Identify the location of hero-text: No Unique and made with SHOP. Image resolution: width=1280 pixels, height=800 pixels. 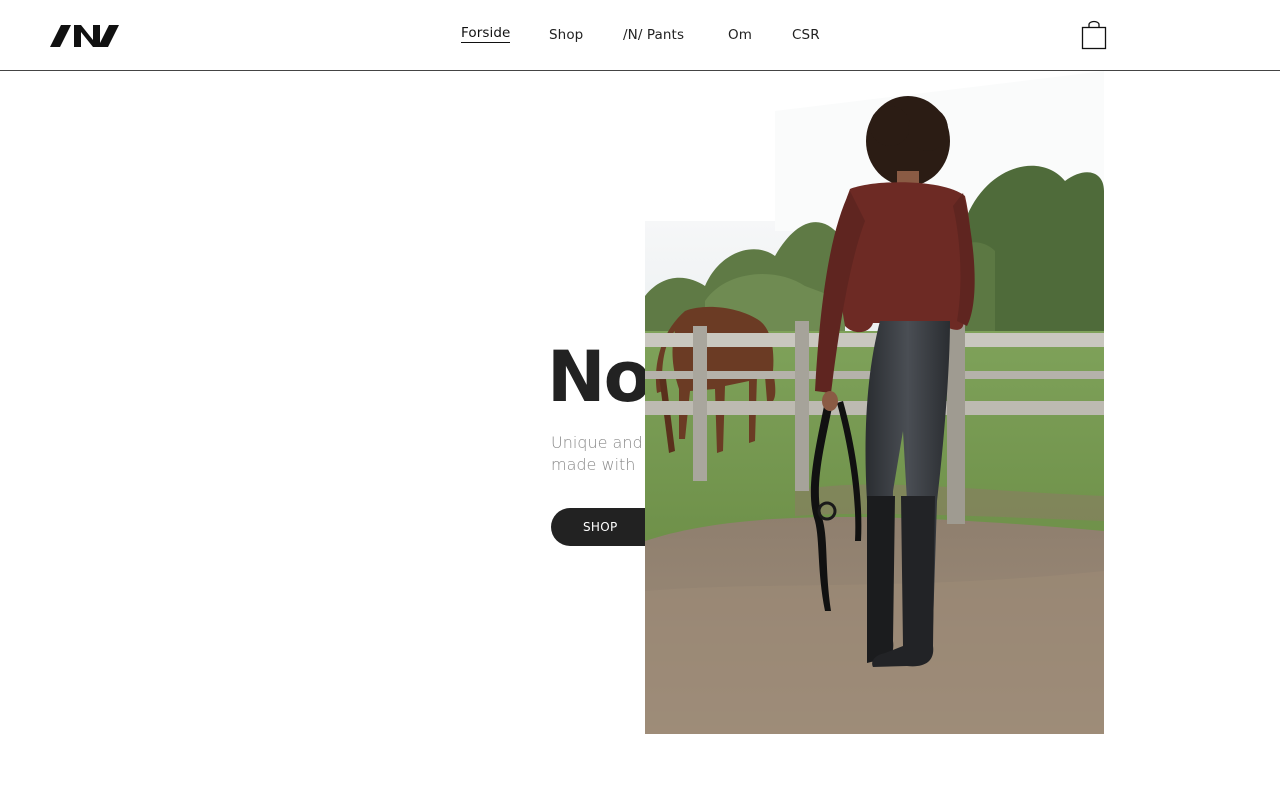
(596, 450).